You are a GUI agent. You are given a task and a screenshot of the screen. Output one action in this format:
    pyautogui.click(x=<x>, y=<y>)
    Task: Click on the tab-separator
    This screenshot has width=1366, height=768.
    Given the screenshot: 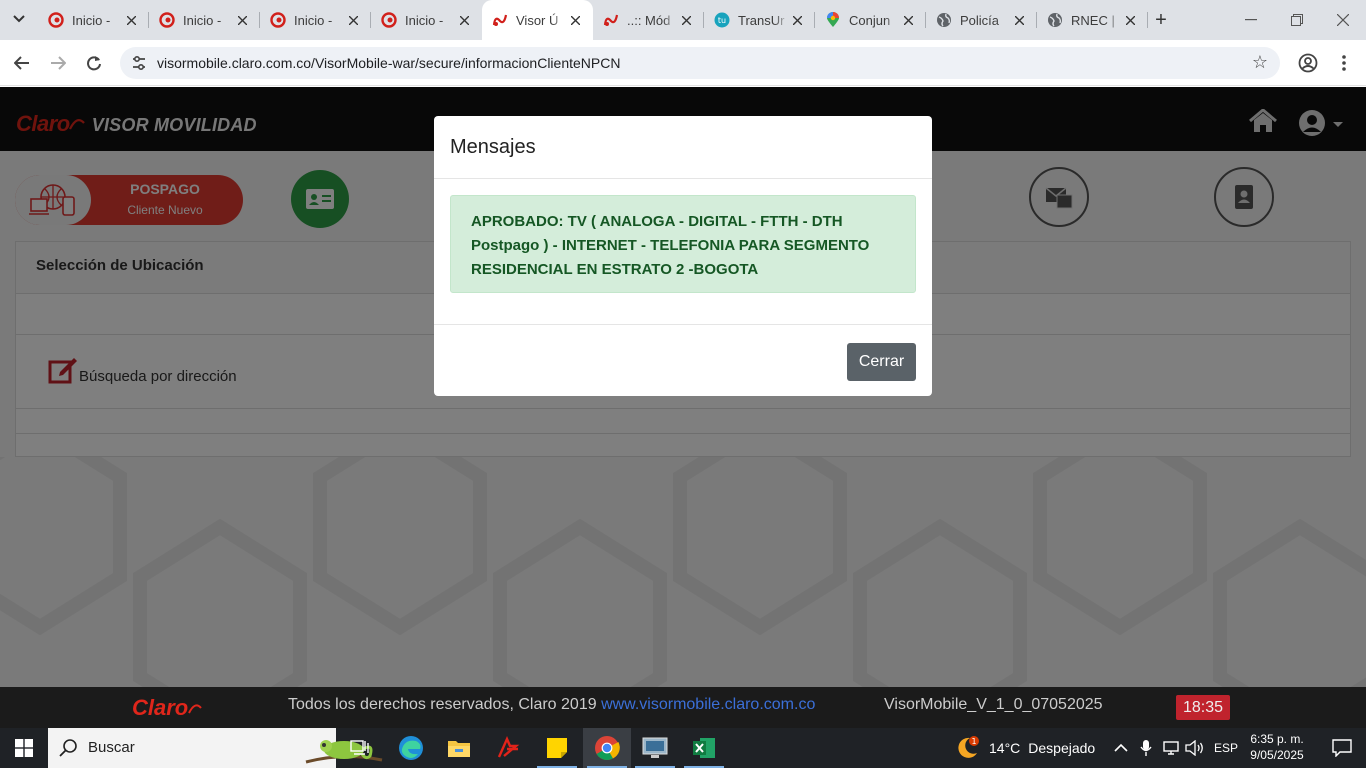 What is the action you would take?
    pyautogui.click(x=1147, y=20)
    